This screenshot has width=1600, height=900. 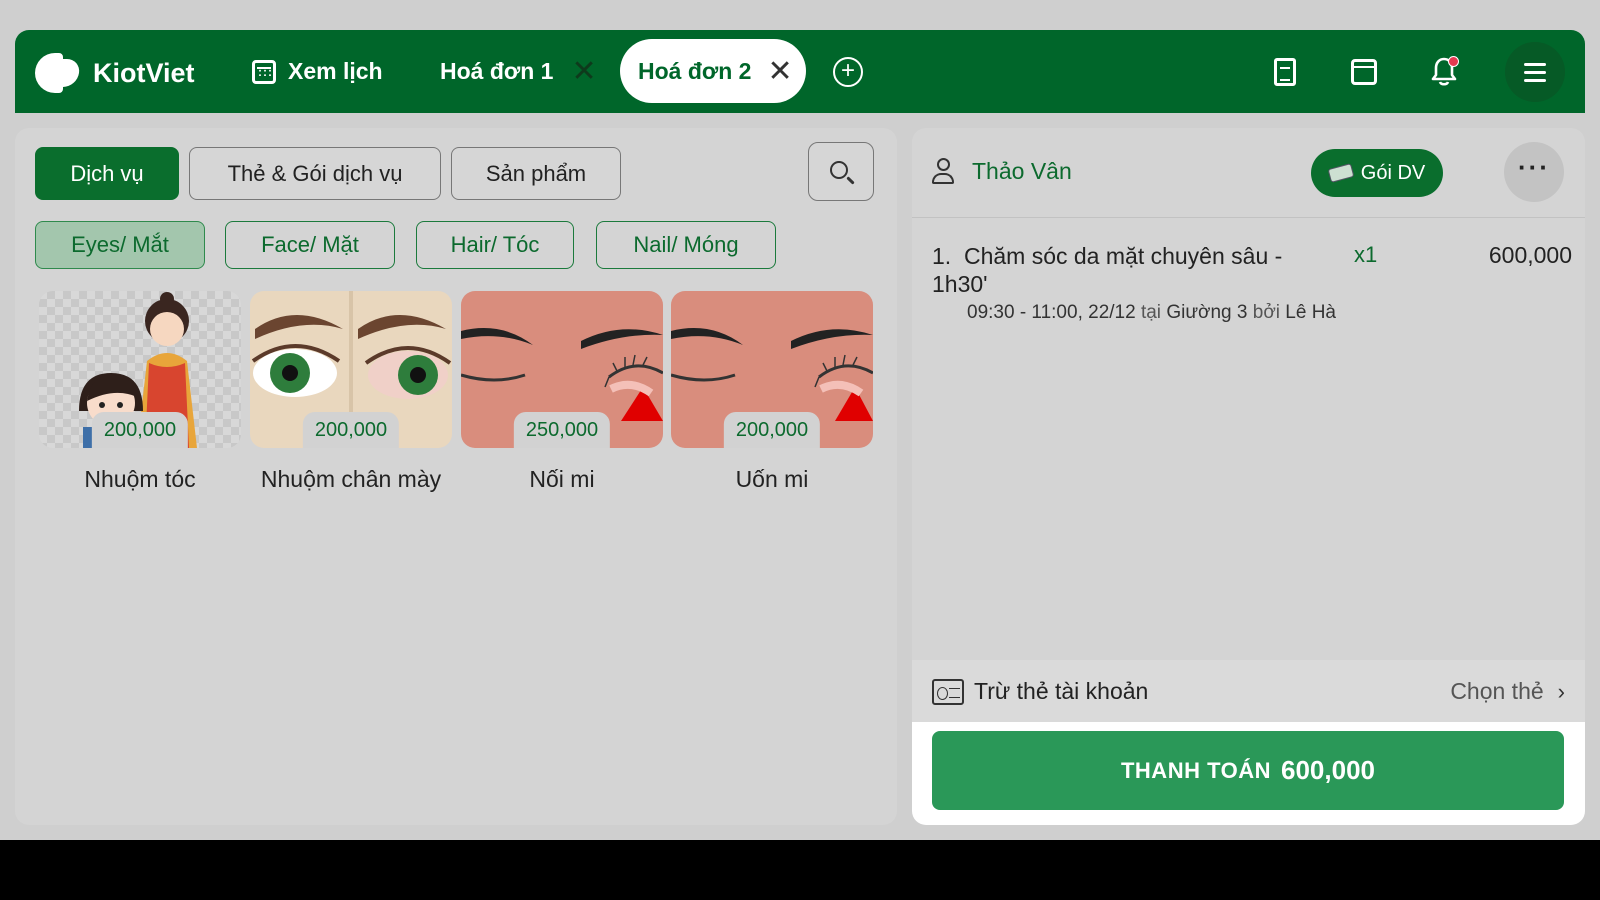 I want to click on category-eyes: Eyes/ Mắt, so click(x=120, y=245).